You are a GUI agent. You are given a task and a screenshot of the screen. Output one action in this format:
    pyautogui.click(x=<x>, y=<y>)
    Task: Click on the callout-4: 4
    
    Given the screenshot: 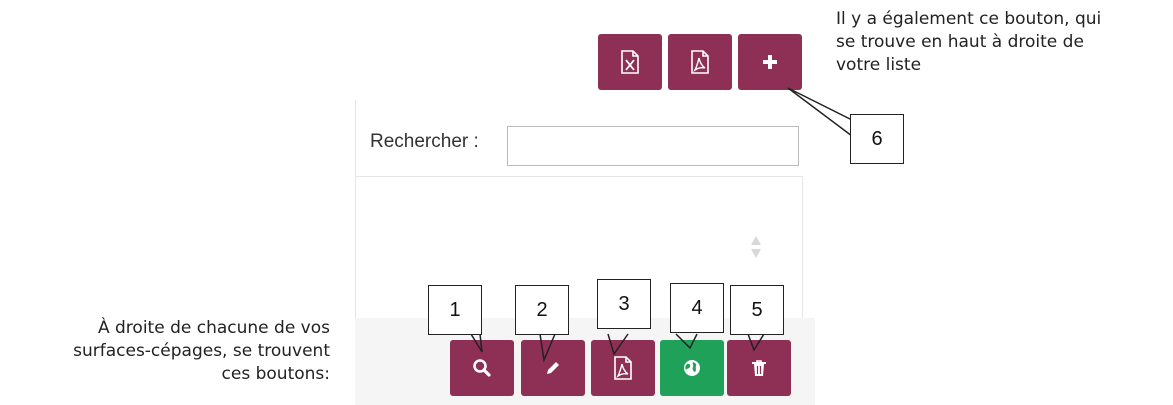 What is the action you would take?
    pyautogui.click(x=697, y=308)
    